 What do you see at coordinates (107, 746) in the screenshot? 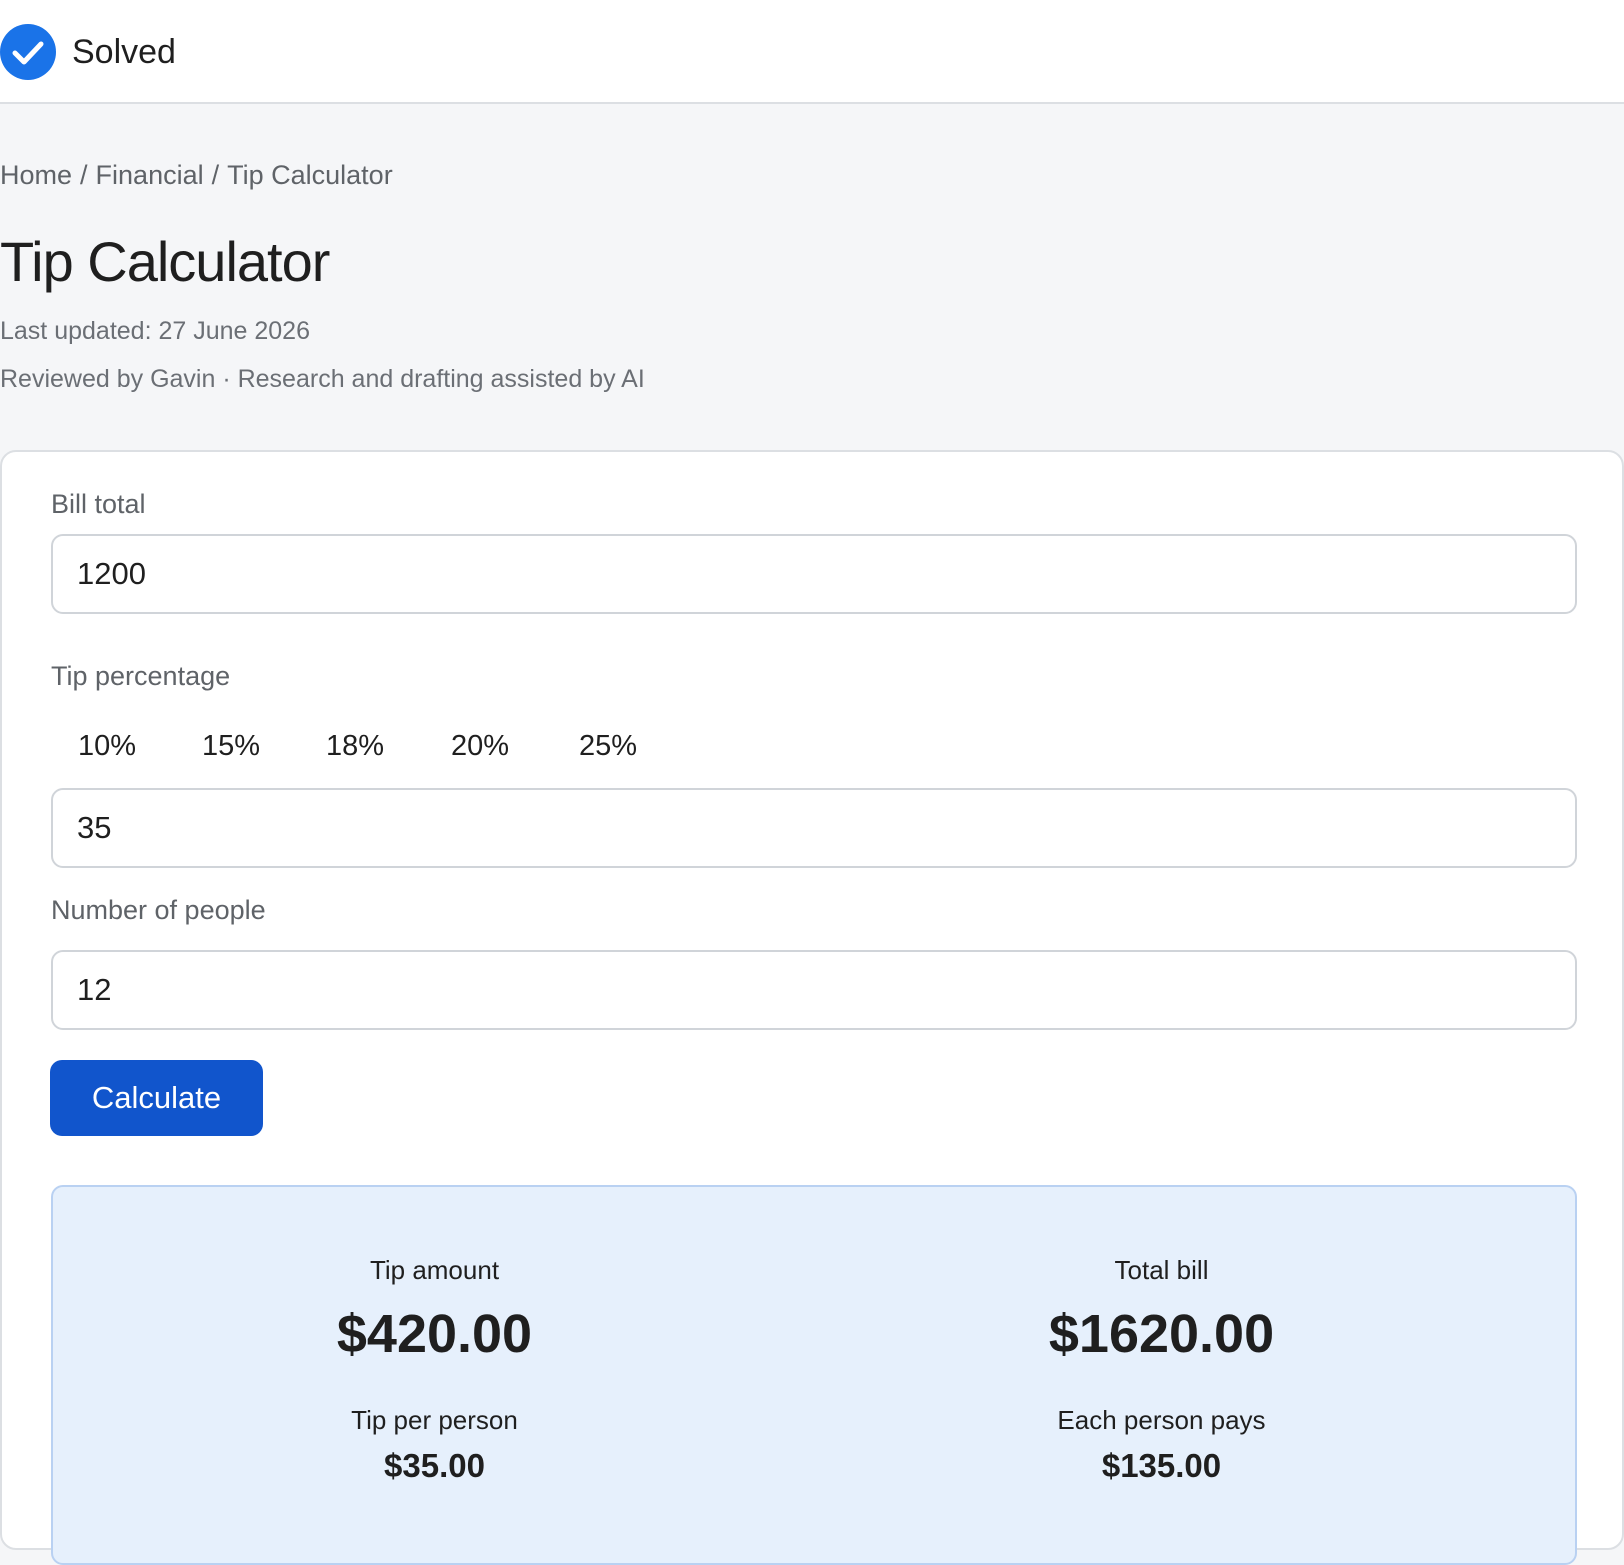
I see `tip-preset-10: 10%` at bounding box center [107, 746].